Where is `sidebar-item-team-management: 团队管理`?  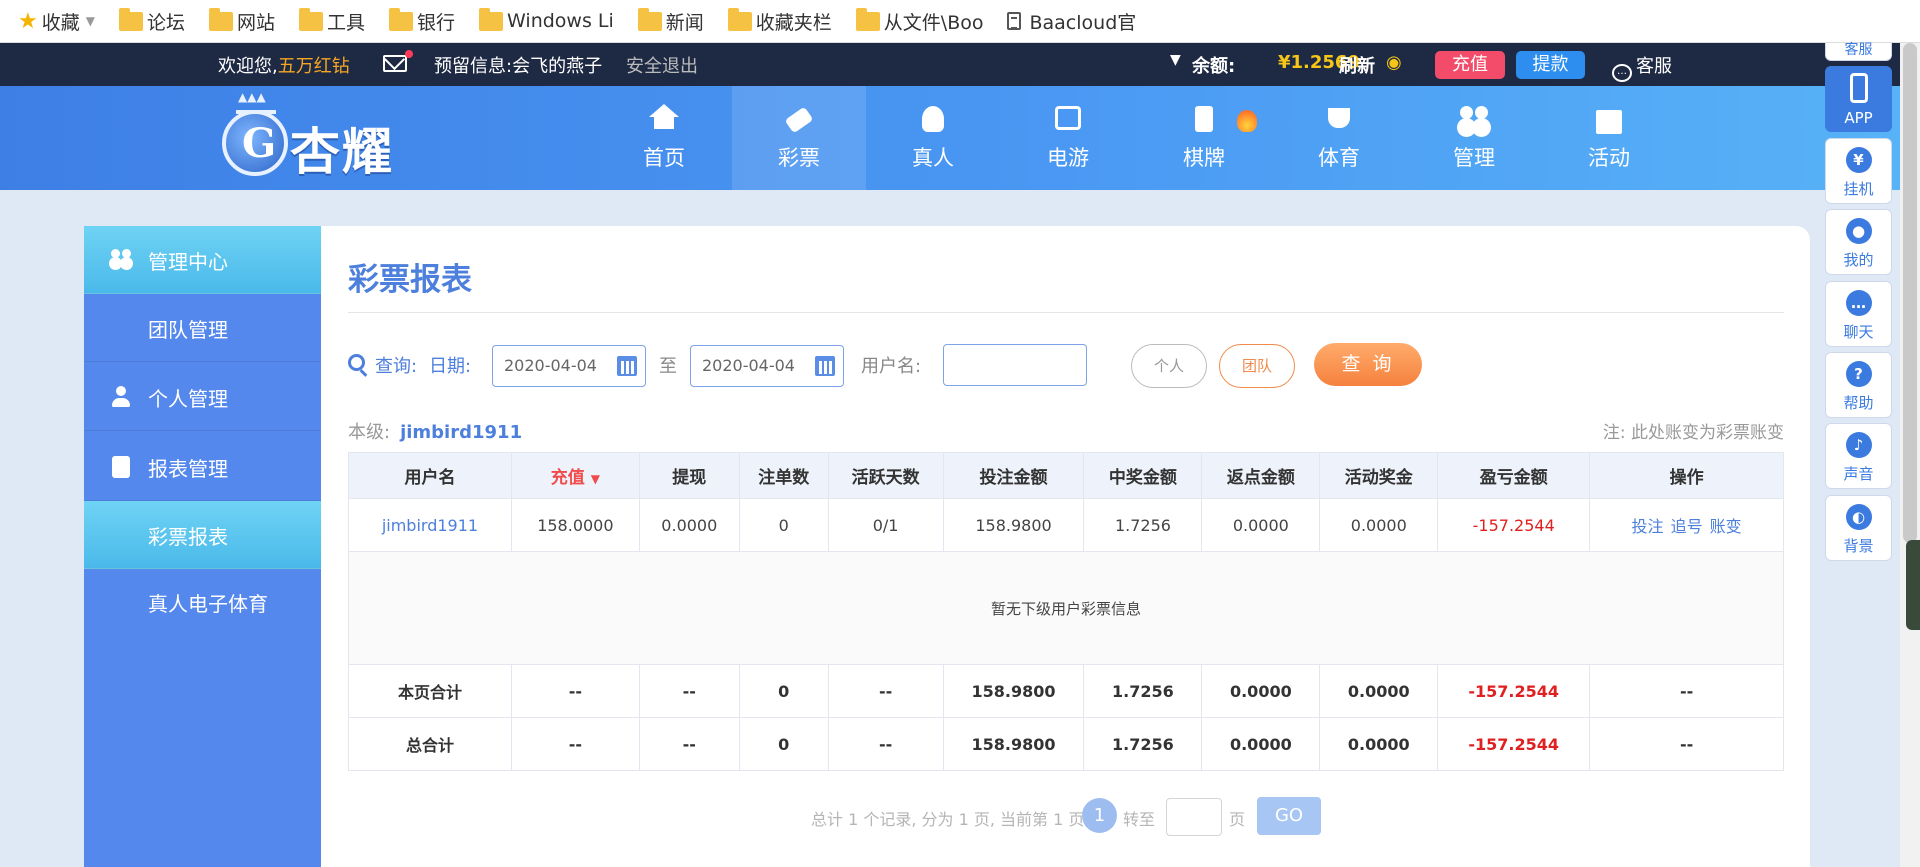 sidebar-item-team-management: 团队管理 is located at coordinates (202, 328).